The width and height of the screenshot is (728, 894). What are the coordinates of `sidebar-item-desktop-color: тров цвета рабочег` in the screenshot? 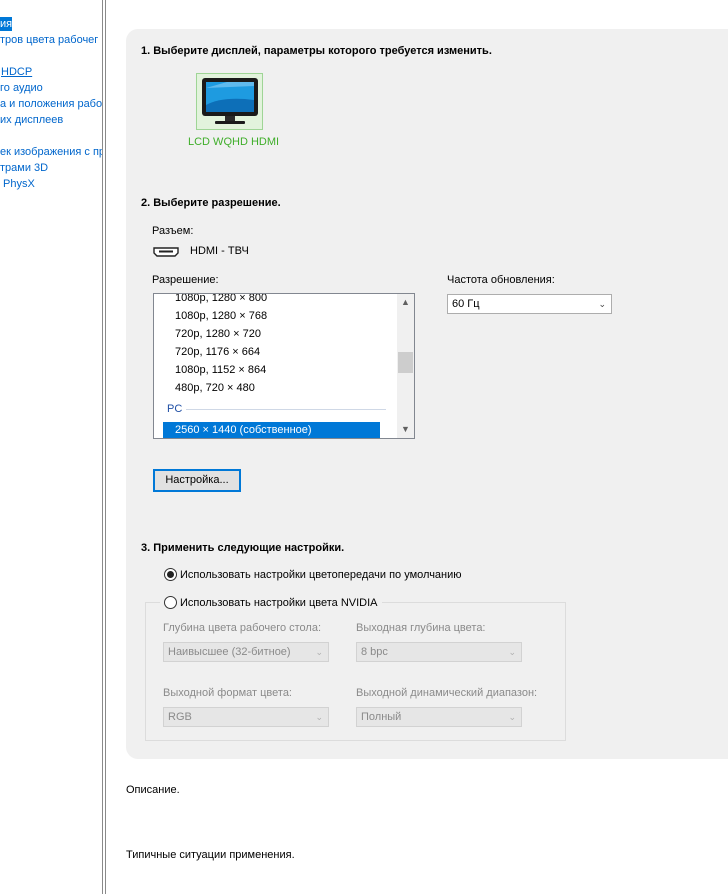 It's located at (49, 40).